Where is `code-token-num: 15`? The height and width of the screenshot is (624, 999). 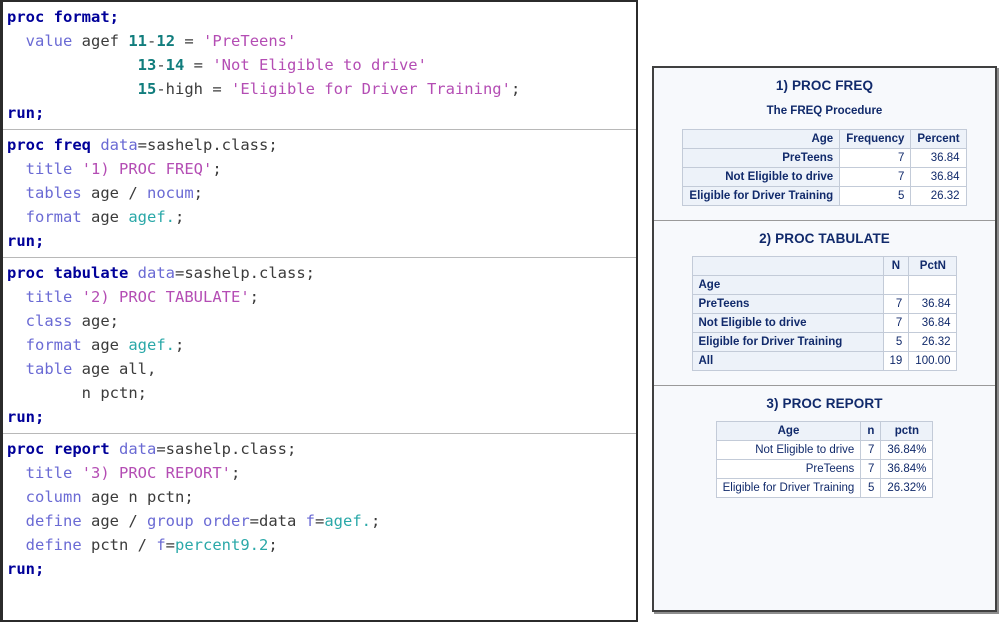
code-token-num: 15 is located at coordinates (147, 89).